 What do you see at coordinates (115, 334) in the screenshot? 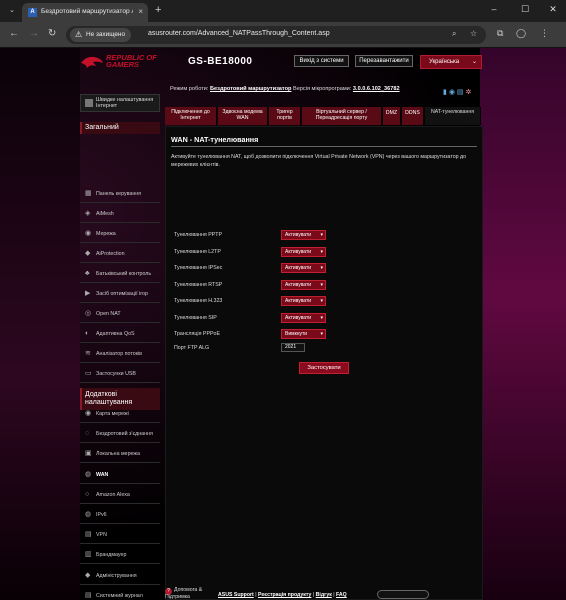
I see `sidebar-item-label: Адаптивна QoS` at bounding box center [115, 334].